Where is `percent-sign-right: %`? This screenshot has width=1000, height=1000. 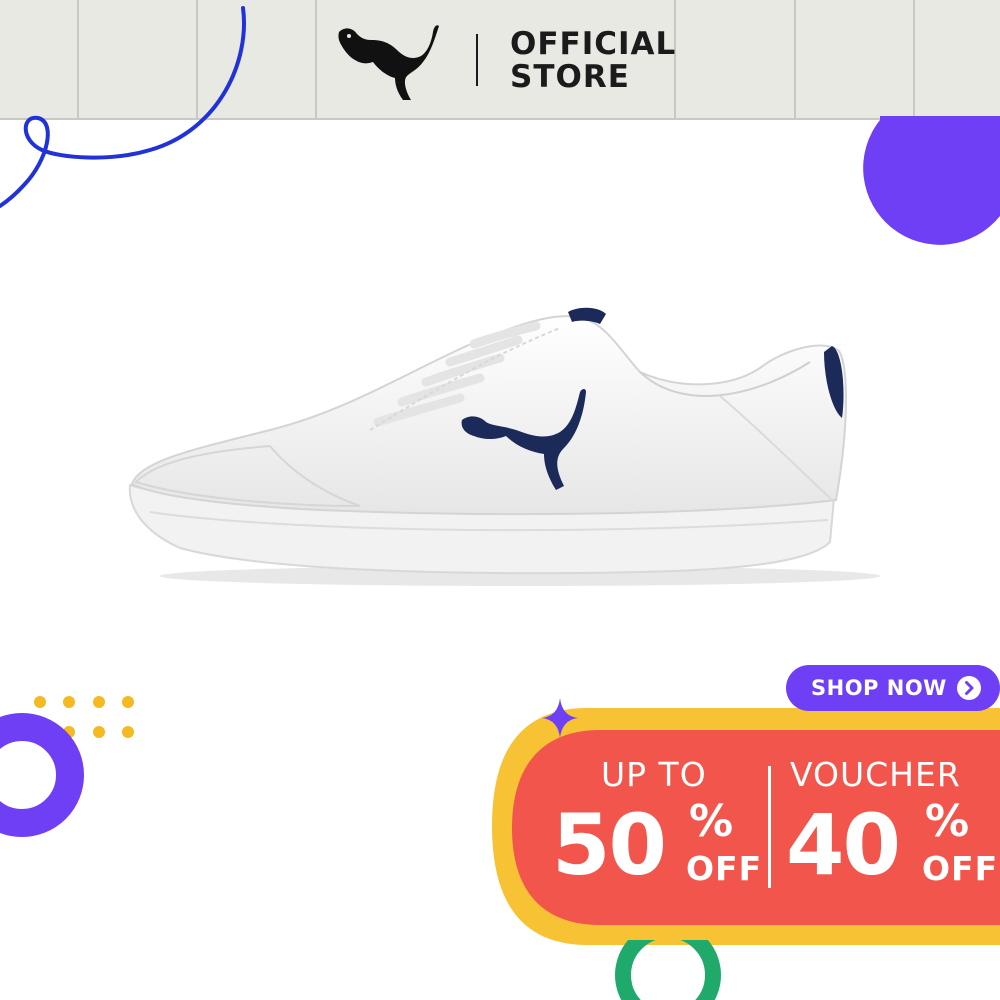
percent-sign-right: % is located at coordinates (947, 821).